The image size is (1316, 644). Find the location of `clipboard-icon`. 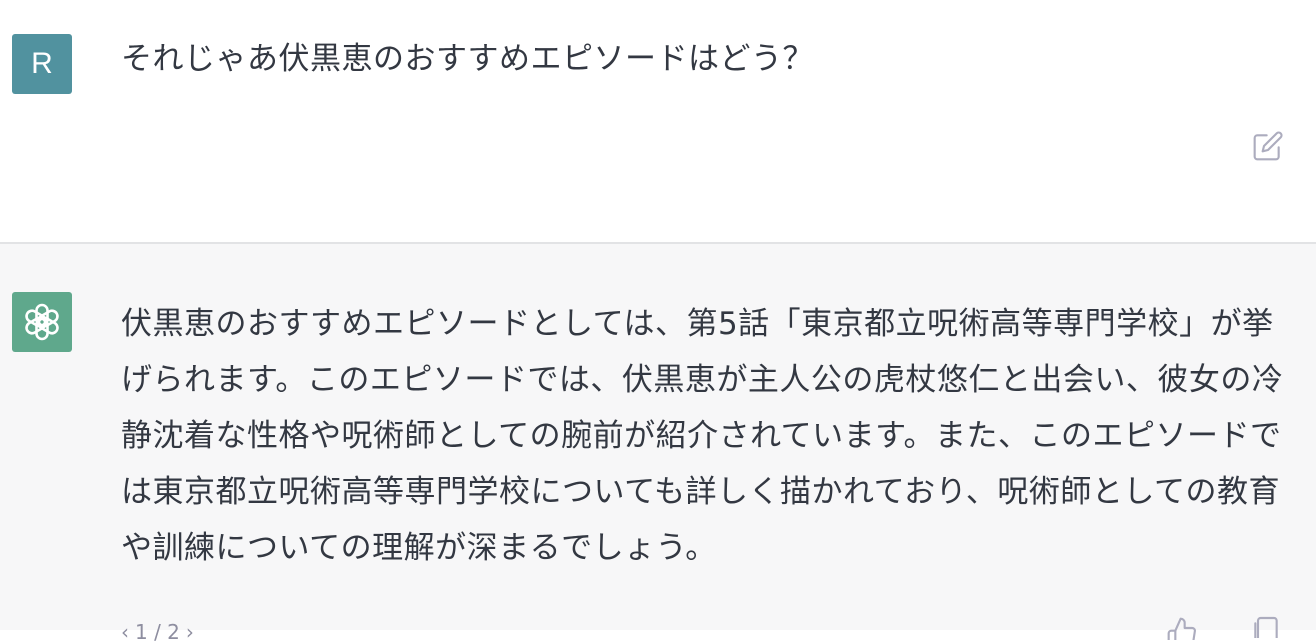

clipboard-icon is located at coordinates (1266, 627).